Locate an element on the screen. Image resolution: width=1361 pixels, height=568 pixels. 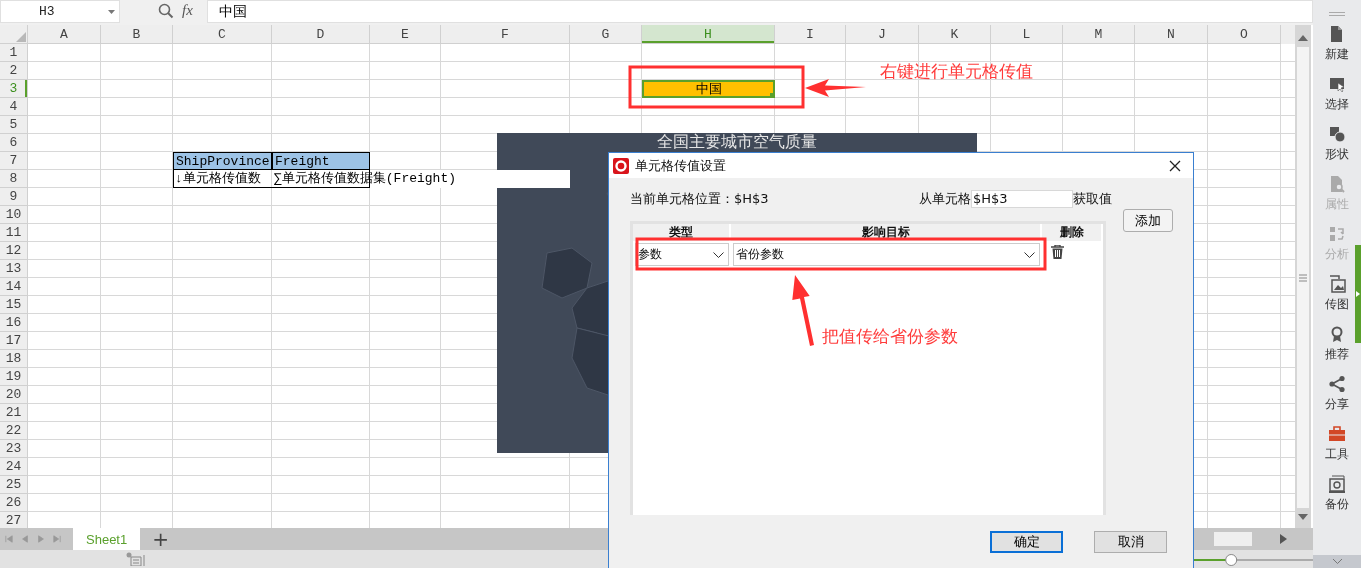
row-header: 2 is located at coordinates (14, 71).